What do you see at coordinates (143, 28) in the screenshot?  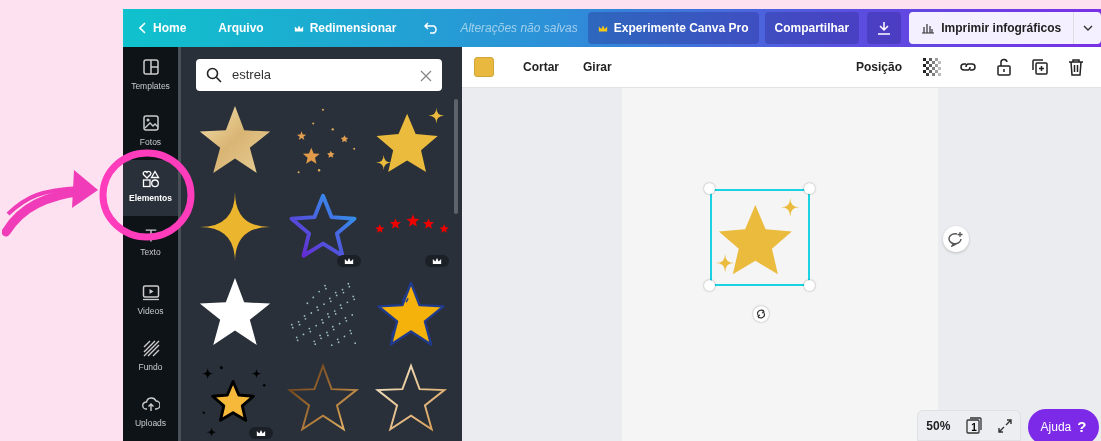 I see `back-icon` at bounding box center [143, 28].